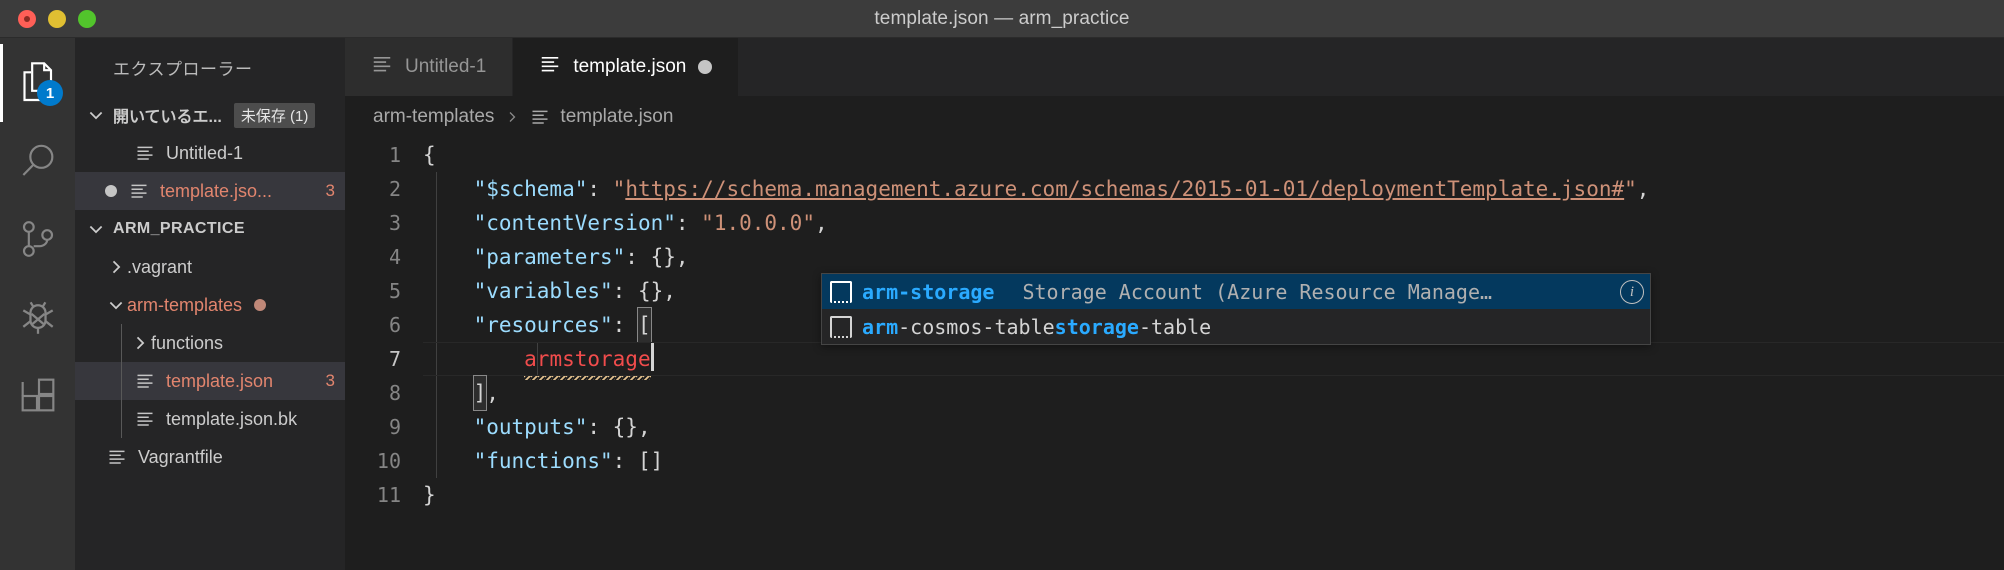  Describe the element at coordinates (549, 257) in the screenshot. I see `json-key: "parameters"` at that location.